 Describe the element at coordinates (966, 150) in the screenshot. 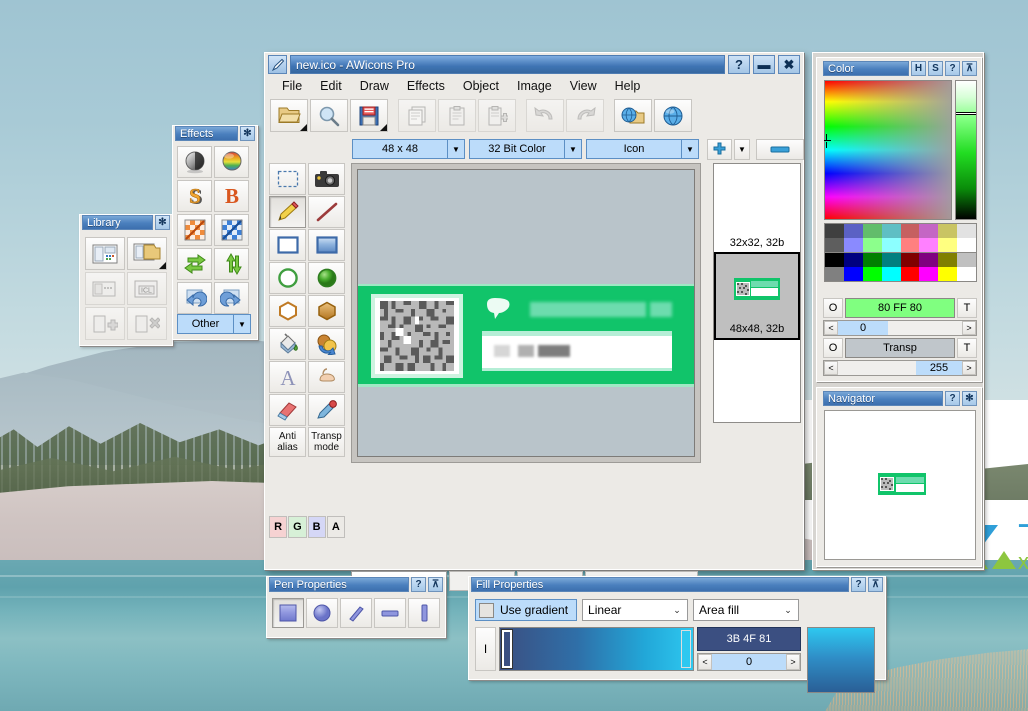

I see `value-slider` at that location.